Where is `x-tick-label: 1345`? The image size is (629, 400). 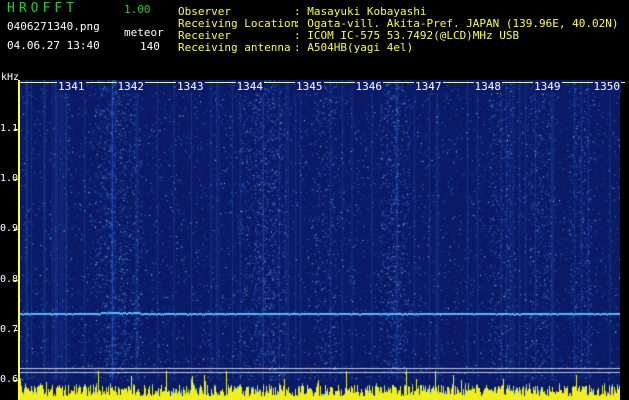
x-tick-label: 1345 is located at coordinates (309, 86).